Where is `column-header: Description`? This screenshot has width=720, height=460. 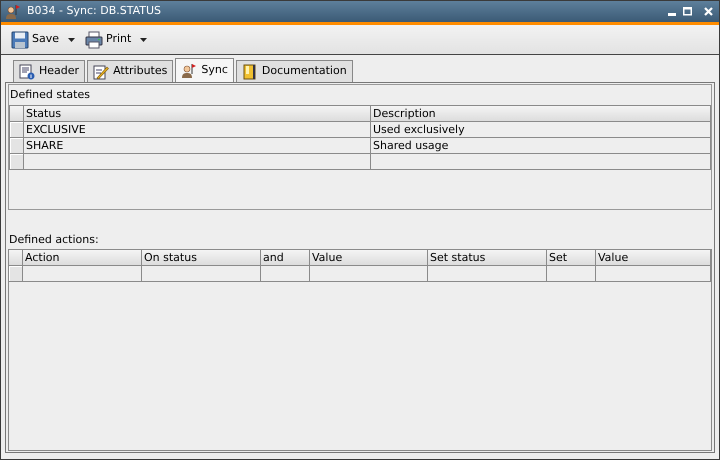 column-header: Description is located at coordinates (541, 114).